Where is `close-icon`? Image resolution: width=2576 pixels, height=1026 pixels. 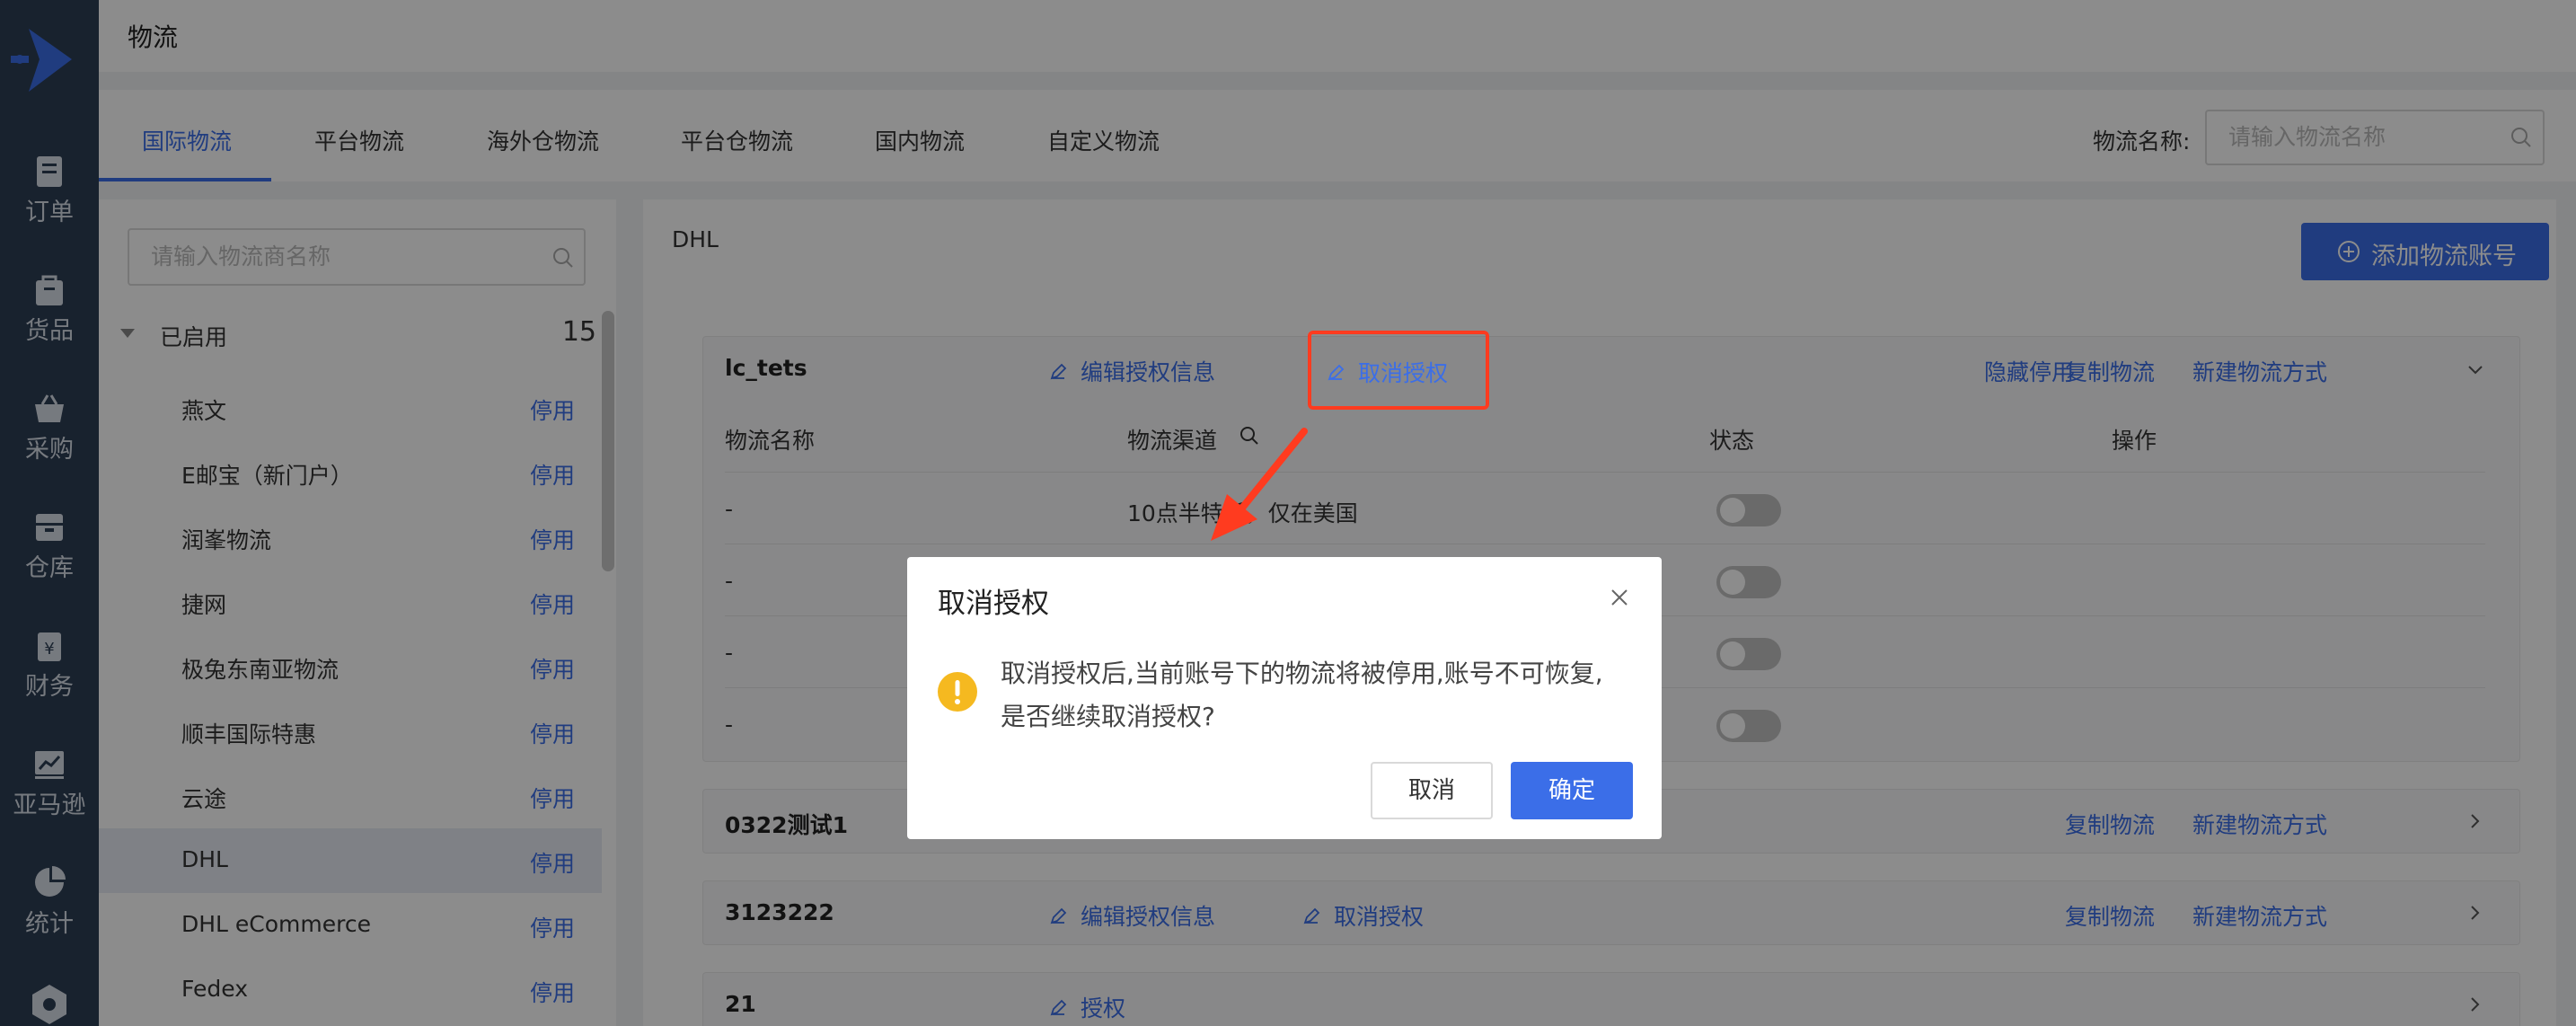
close-icon is located at coordinates (1619, 597).